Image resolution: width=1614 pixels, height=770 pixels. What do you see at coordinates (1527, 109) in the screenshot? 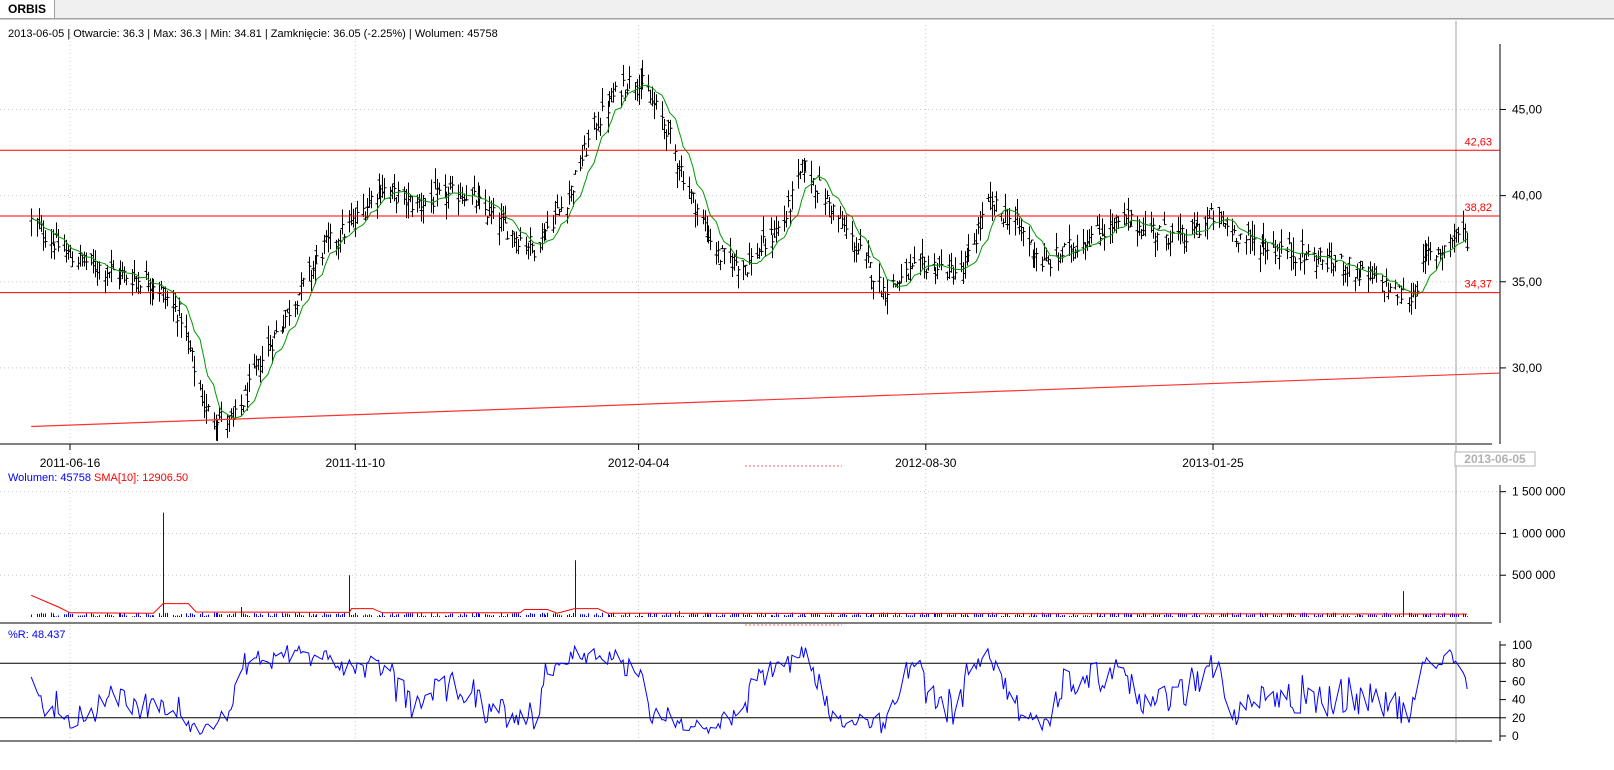
I see `price-y-tick-label: 45,00` at bounding box center [1527, 109].